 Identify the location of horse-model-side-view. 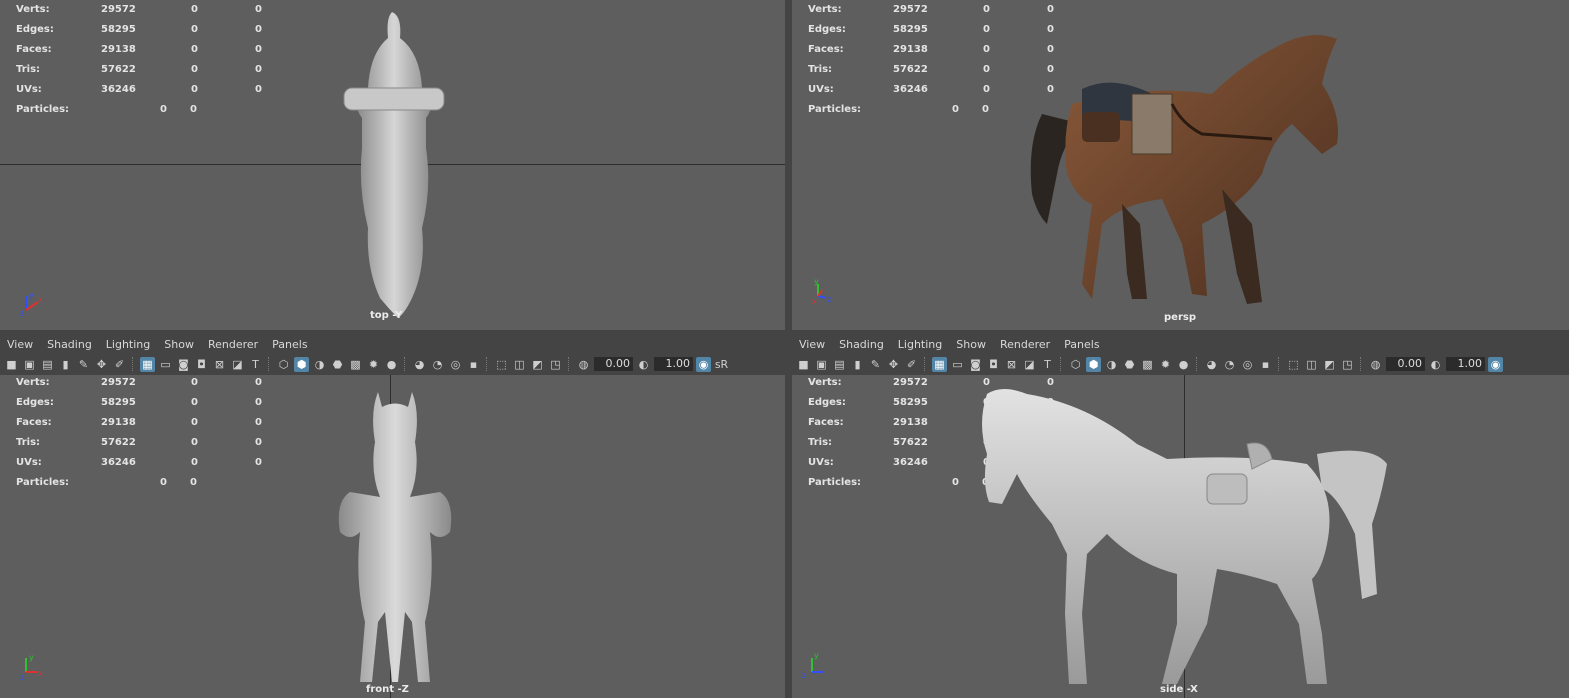
(1187, 539).